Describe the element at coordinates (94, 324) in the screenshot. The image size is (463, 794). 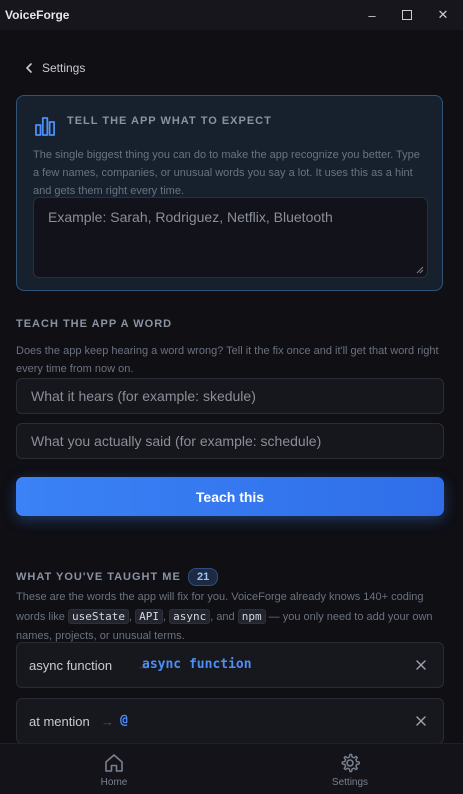
I see `teach-section-title: TEACH THE APP A WORD` at that location.